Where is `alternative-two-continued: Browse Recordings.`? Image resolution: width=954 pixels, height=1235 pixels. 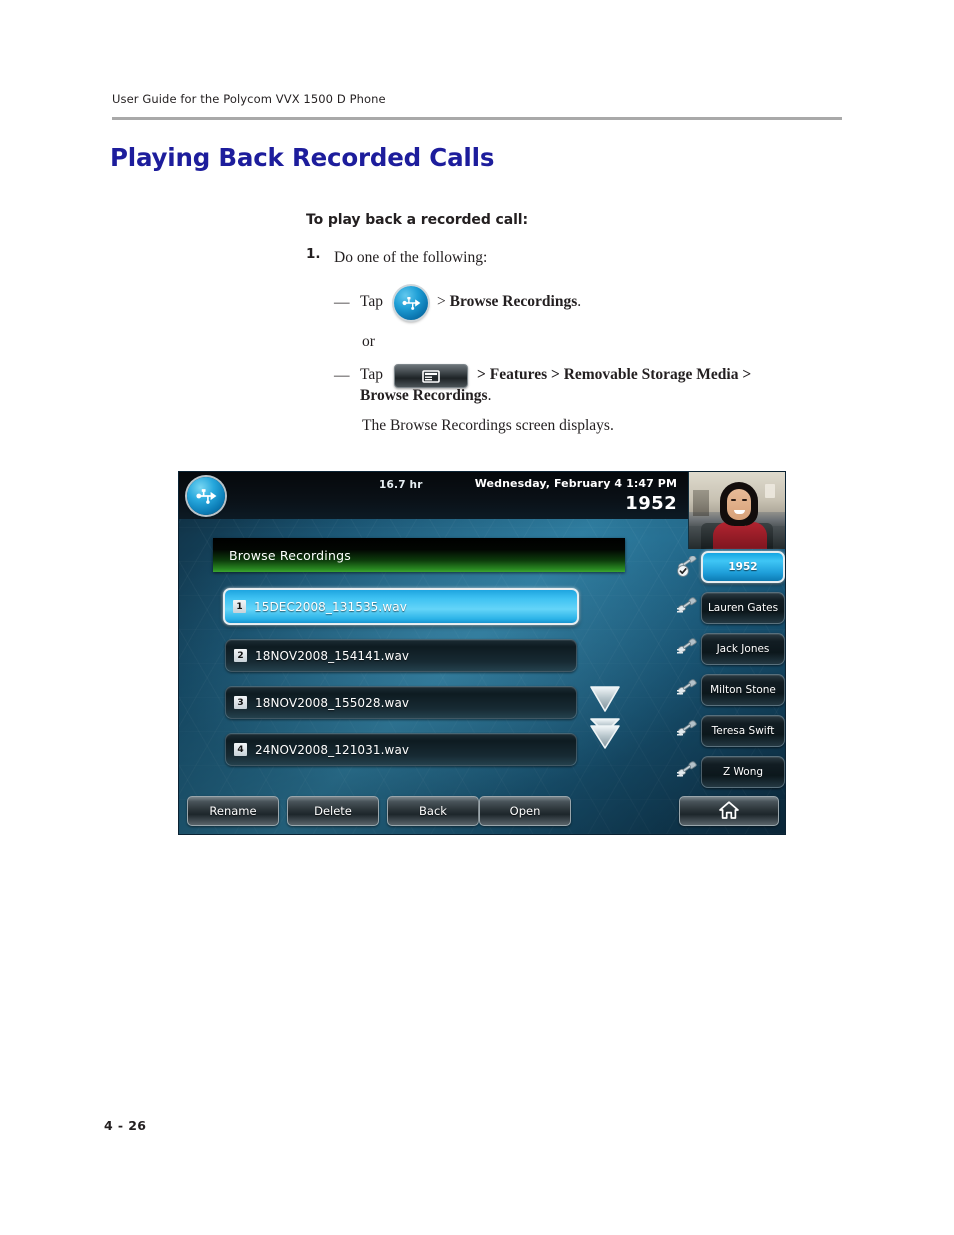 alternative-two-continued: Browse Recordings. is located at coordinates (613, 396).